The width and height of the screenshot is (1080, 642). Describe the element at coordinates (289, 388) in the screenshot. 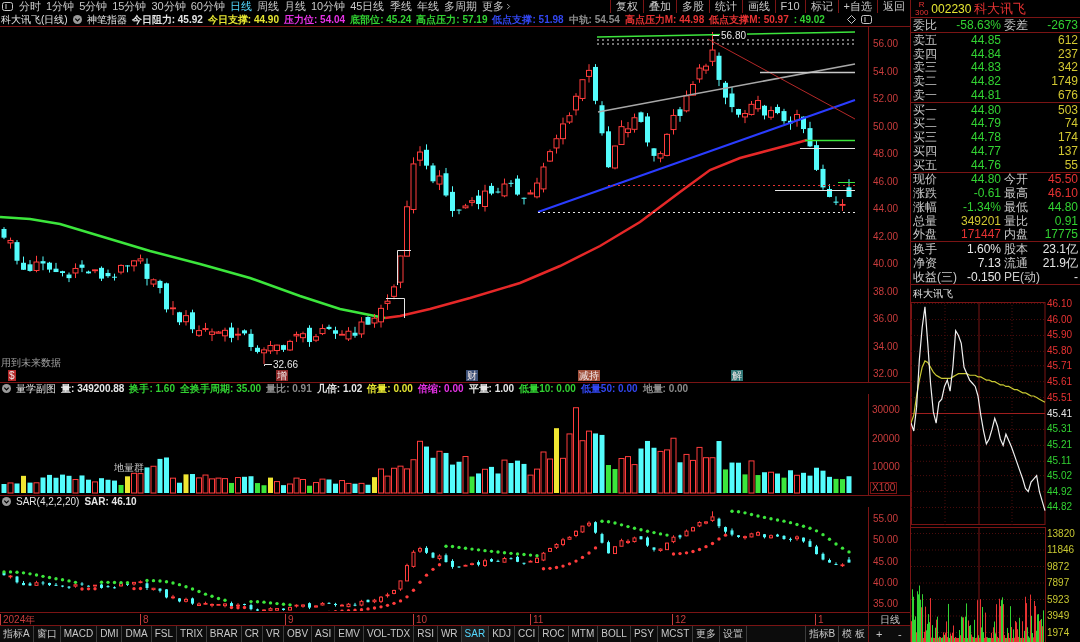

I see `indicator-reading: 量比: 0.91` at that location.